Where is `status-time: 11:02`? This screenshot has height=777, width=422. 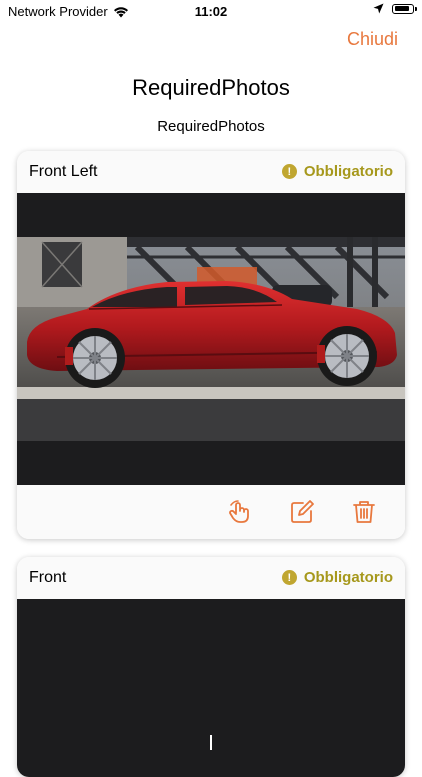 status-time: 11:02 is located at coordinates (211, 11).